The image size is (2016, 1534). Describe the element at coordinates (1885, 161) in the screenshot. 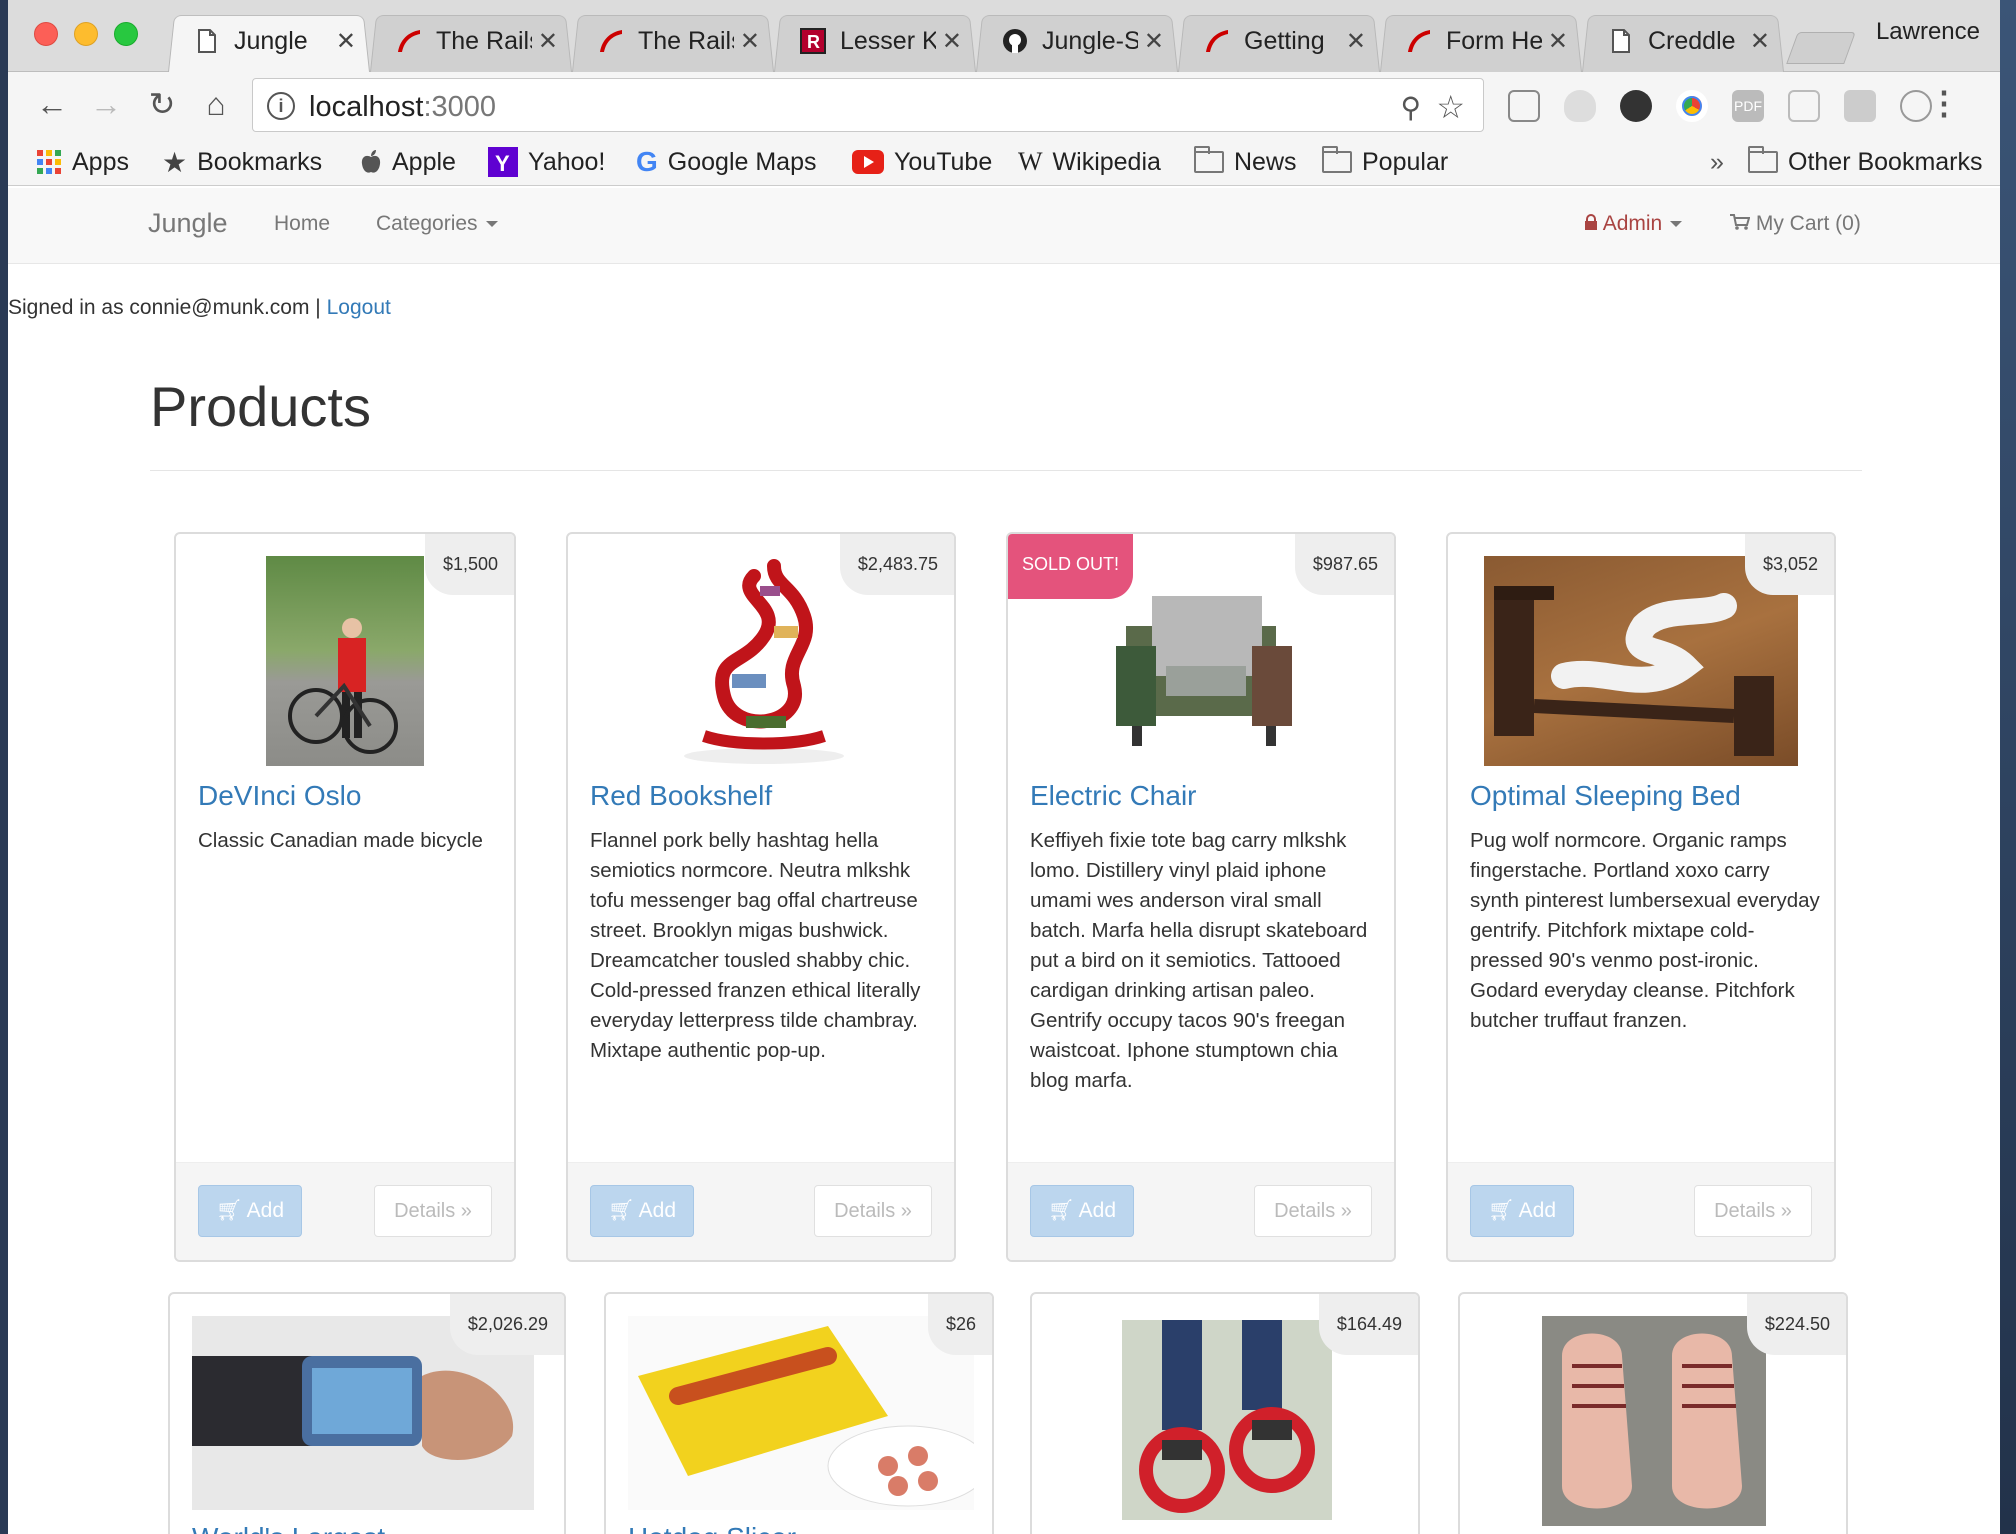

I see `bookmark-label: Other Bookmarks` at that location.